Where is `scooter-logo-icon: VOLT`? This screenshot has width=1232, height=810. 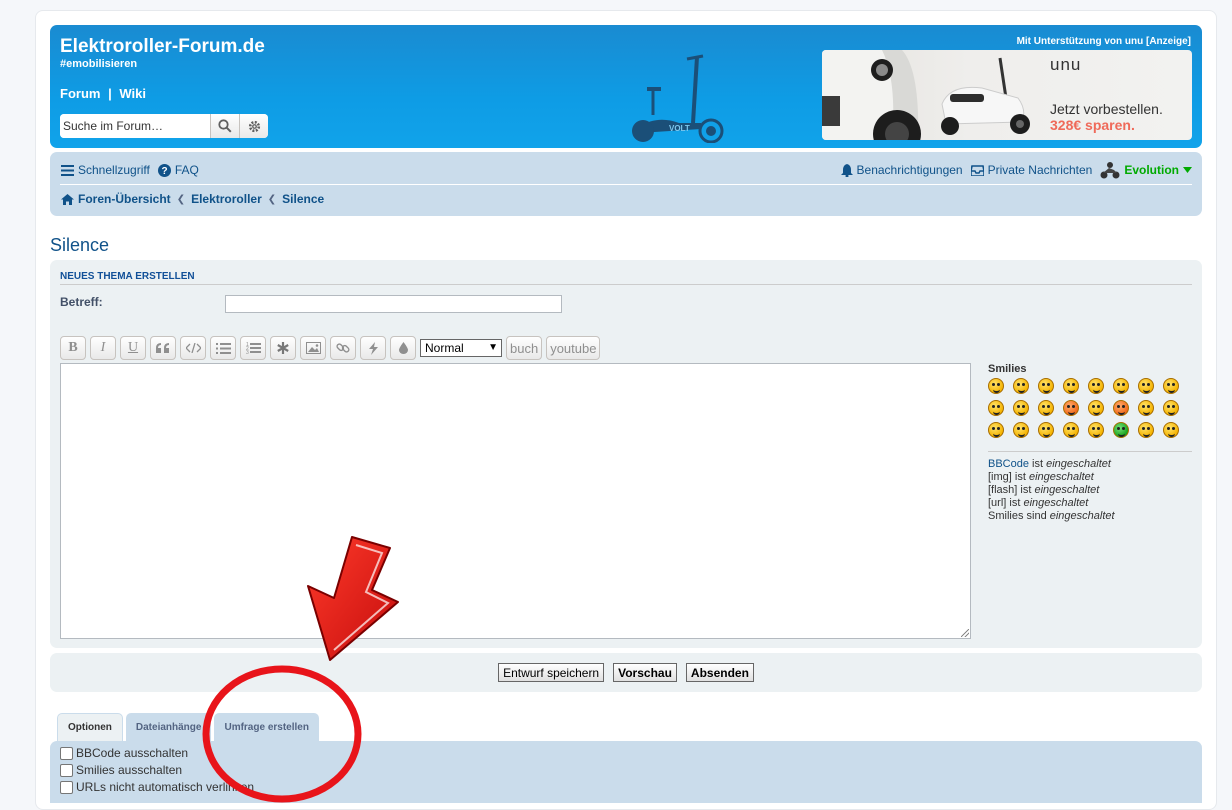
scooter-logo-icon: VOLT is located at coordinates (678, 98).